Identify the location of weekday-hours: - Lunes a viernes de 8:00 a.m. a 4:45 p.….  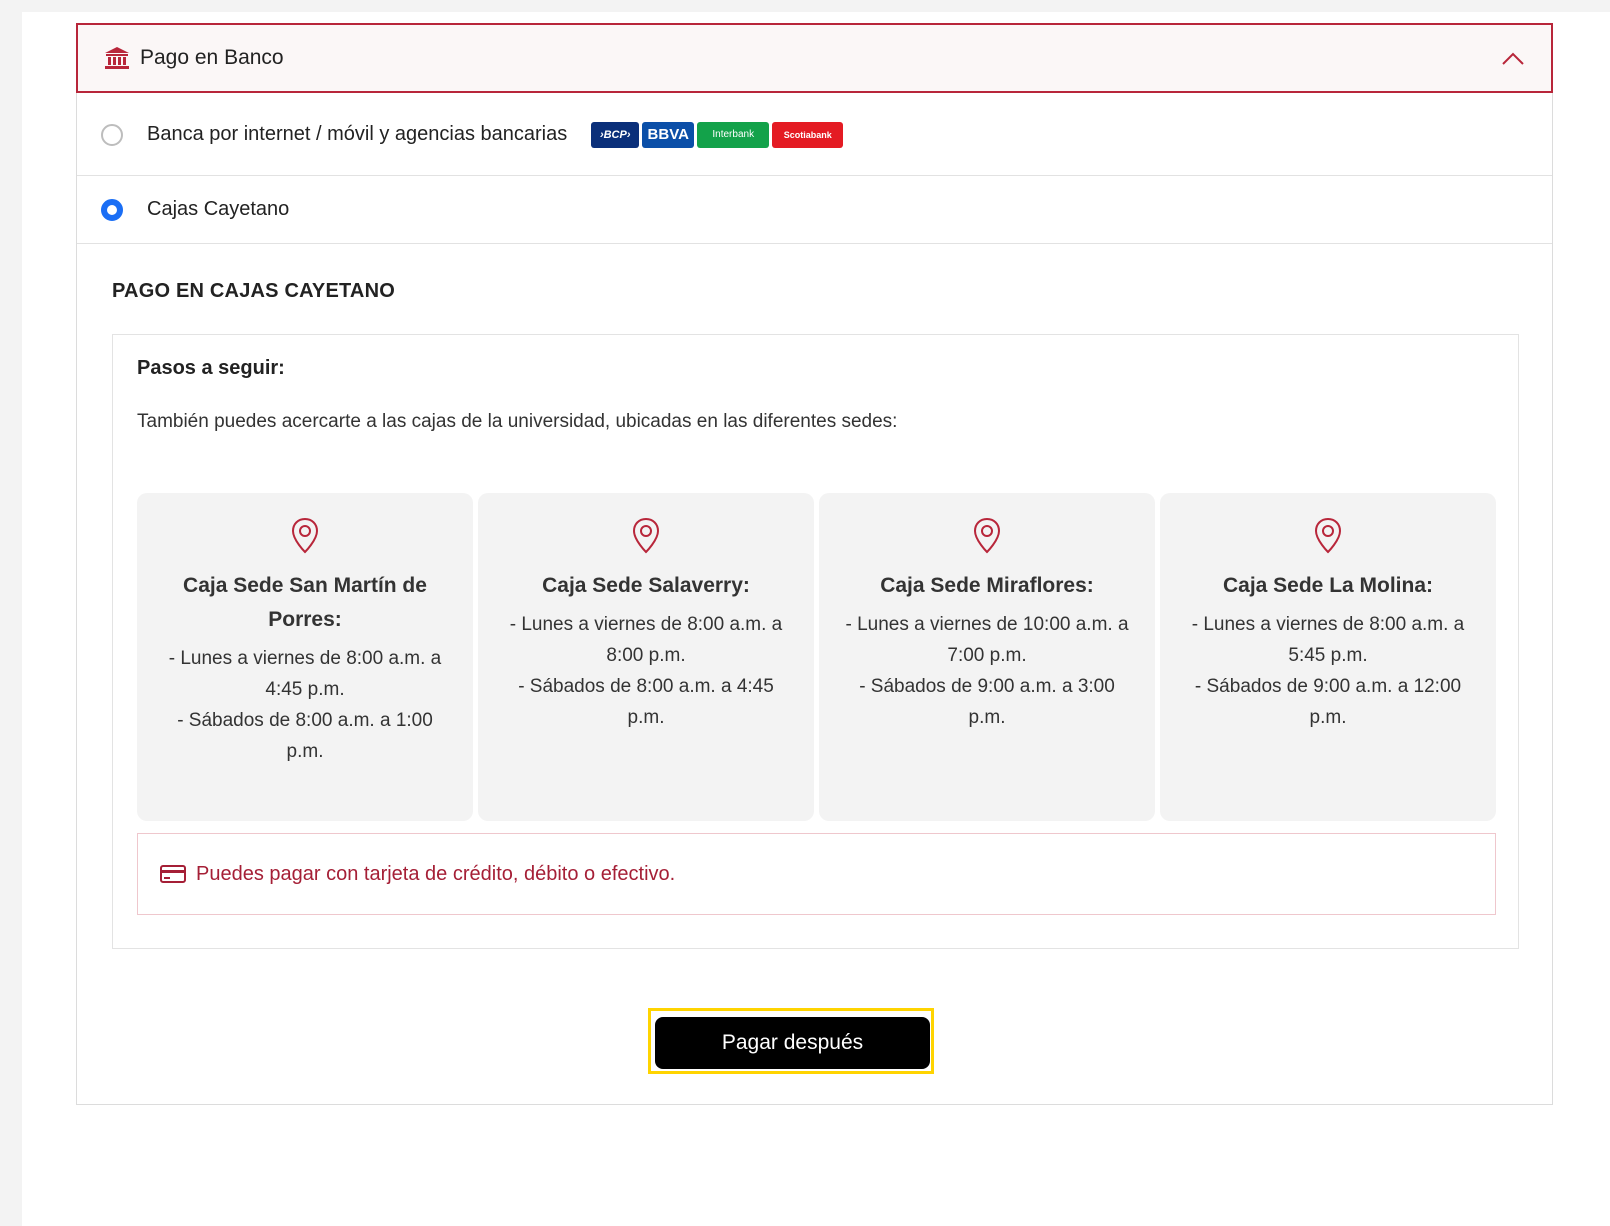
(305, 674).